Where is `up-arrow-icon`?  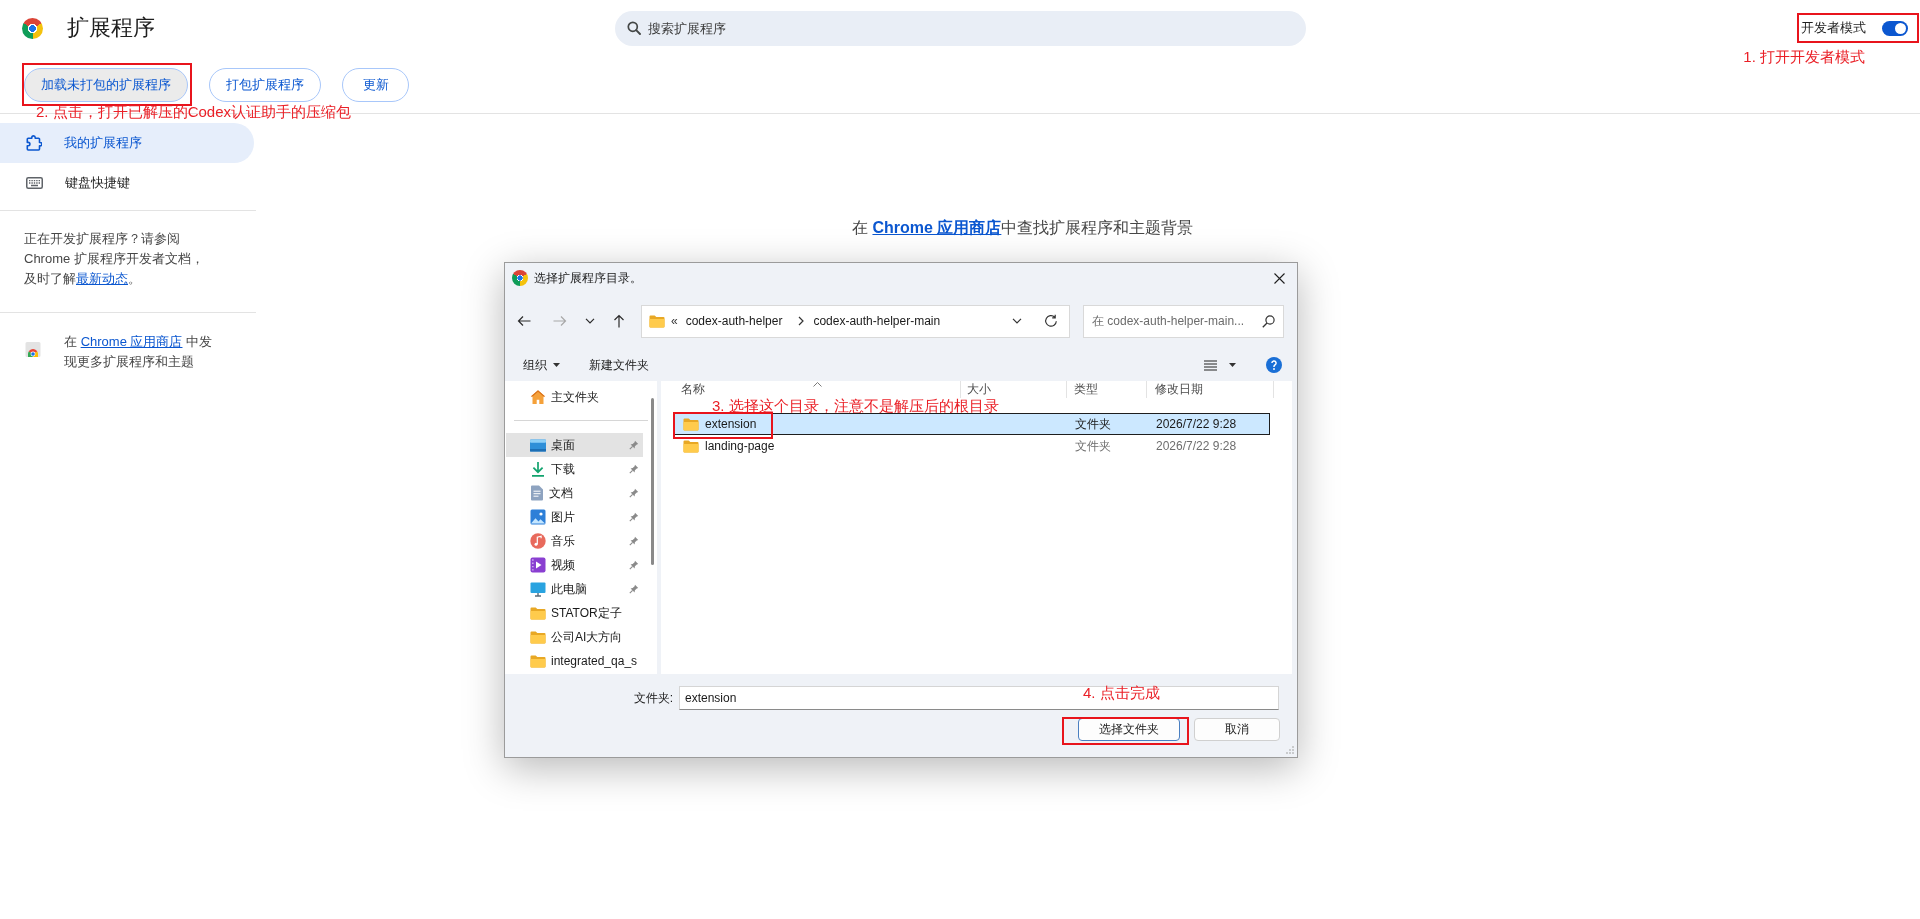
up-arrow-icon is located at coordinates (619, 321).